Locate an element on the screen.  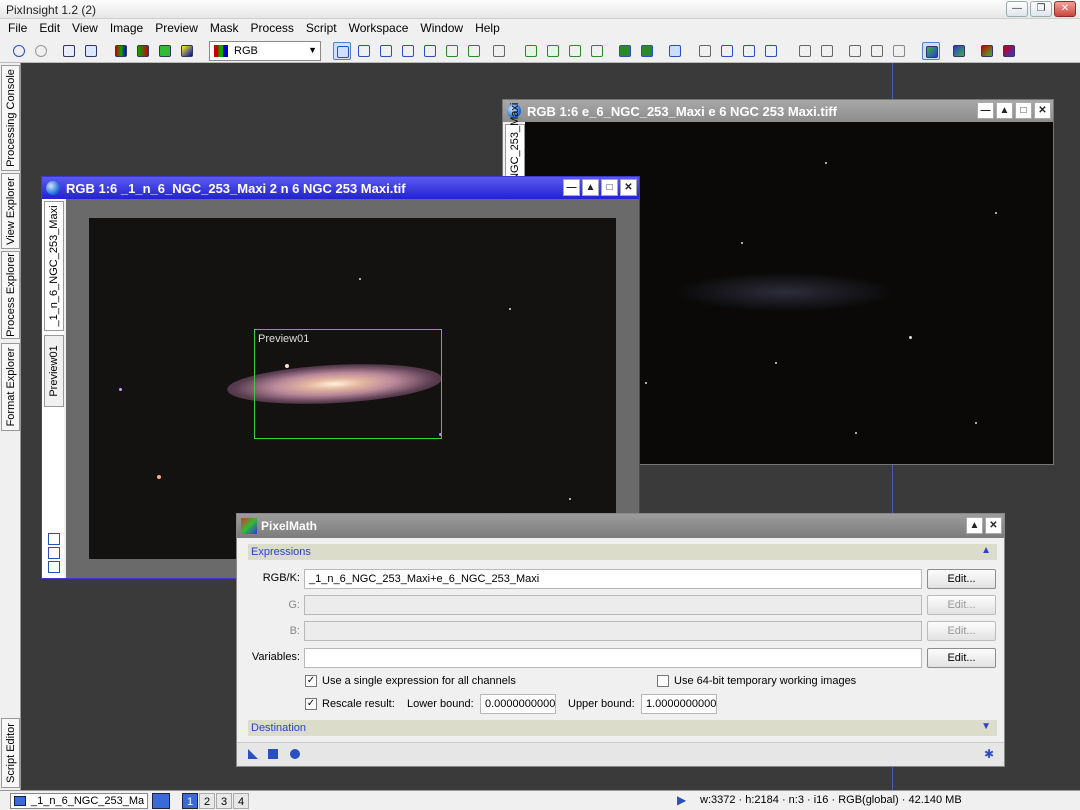
menu-file: File is located at coordinates (17, 29).